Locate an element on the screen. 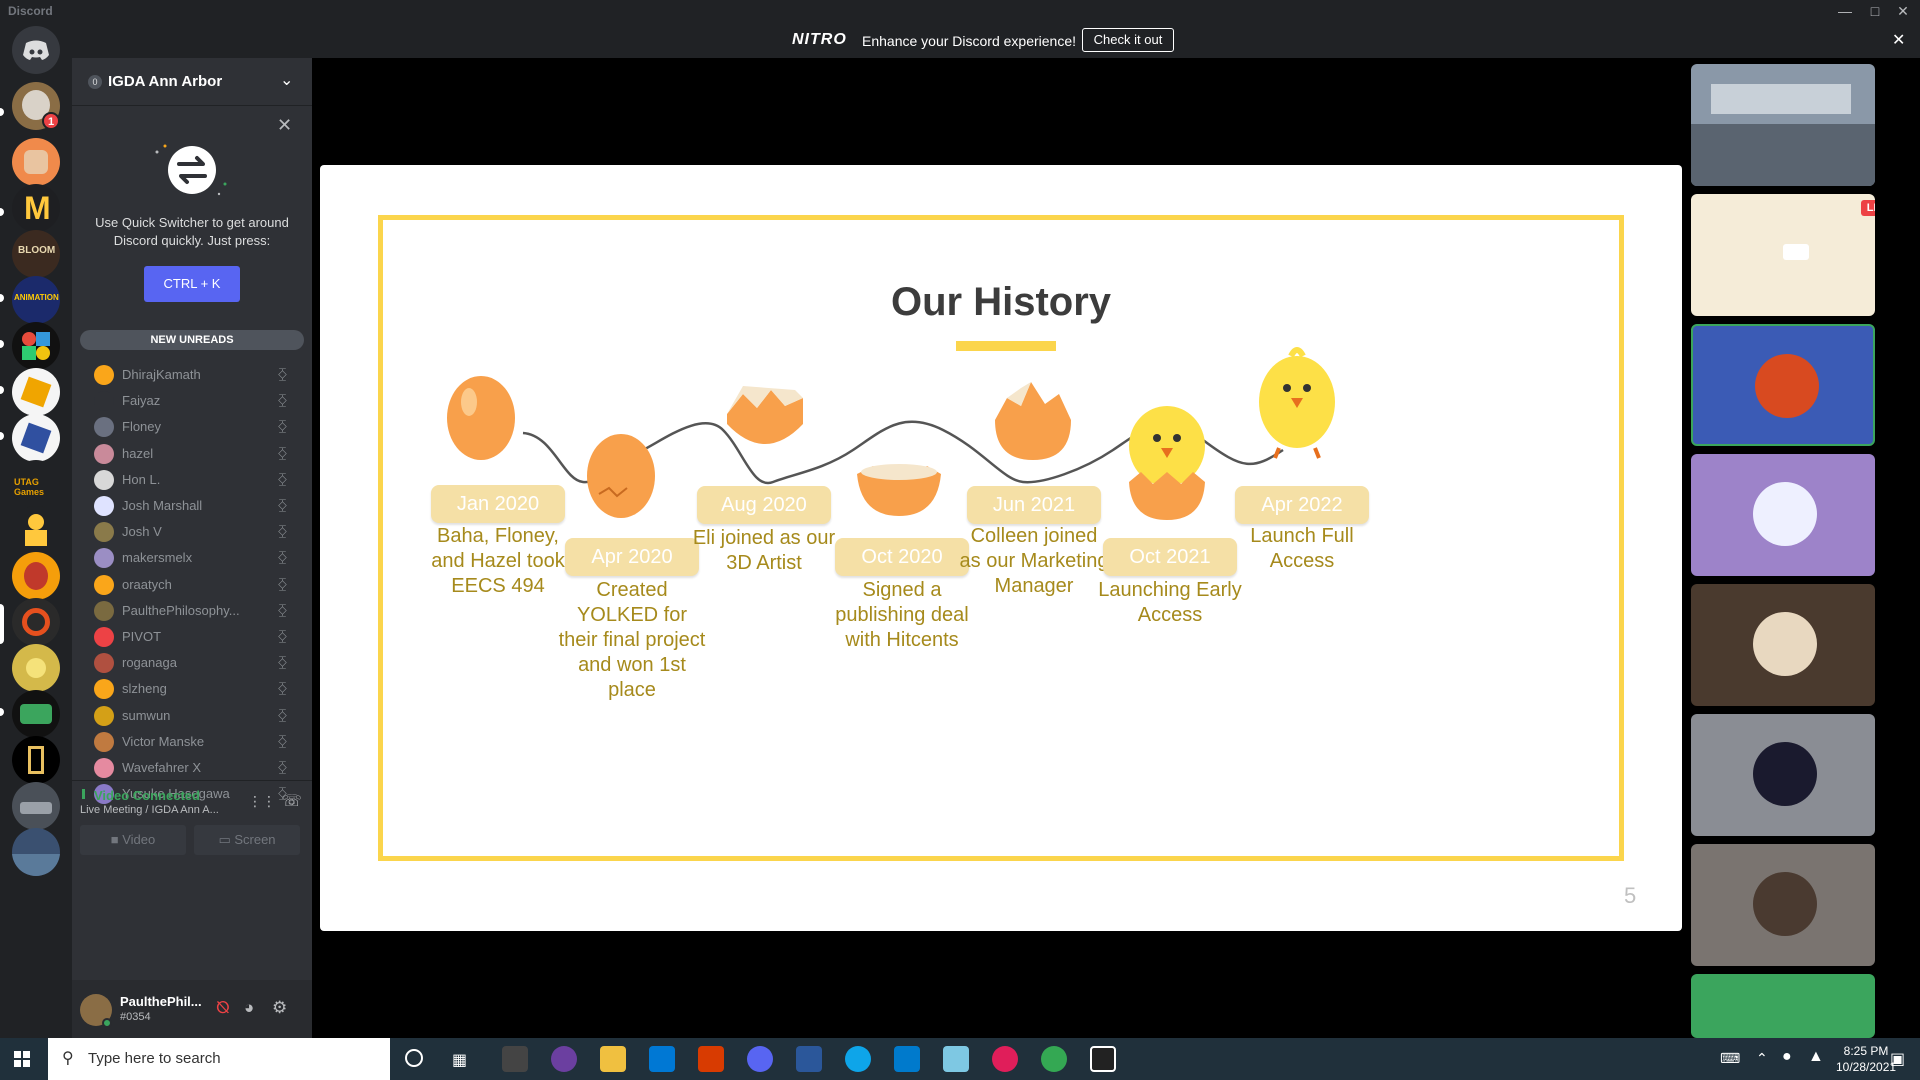  task-view-icon: ▦ is located at coordinates (459, 1060).